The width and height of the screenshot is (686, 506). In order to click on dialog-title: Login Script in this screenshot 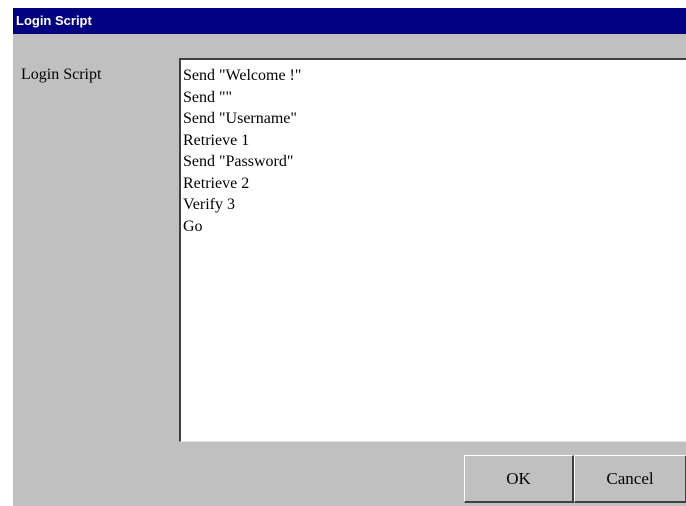, I will do `click(349, 21)`.